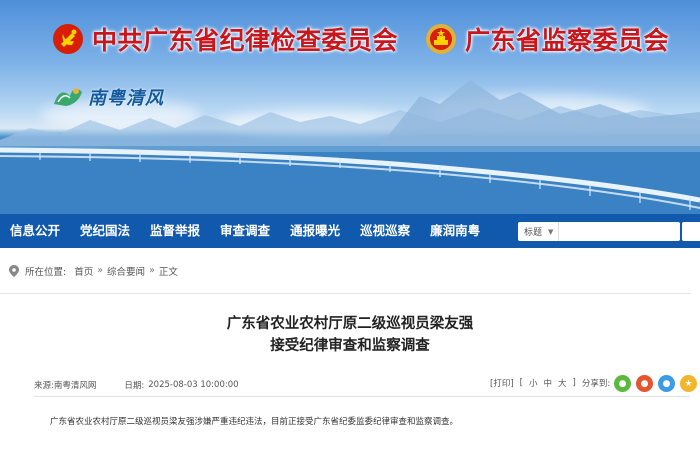 The width and height of the screenshot is (700, 453). What do you see at coordinates (245, 231) in the screenshot?
I see `nav-item-review-investigation: 审查调查` at bounding box center [245, 231].